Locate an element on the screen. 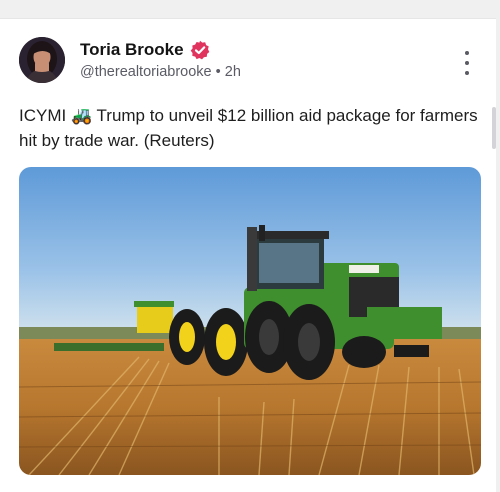  handle-and-time: @therealtoriabrooke • 2h is located at coordinates (160, 72).